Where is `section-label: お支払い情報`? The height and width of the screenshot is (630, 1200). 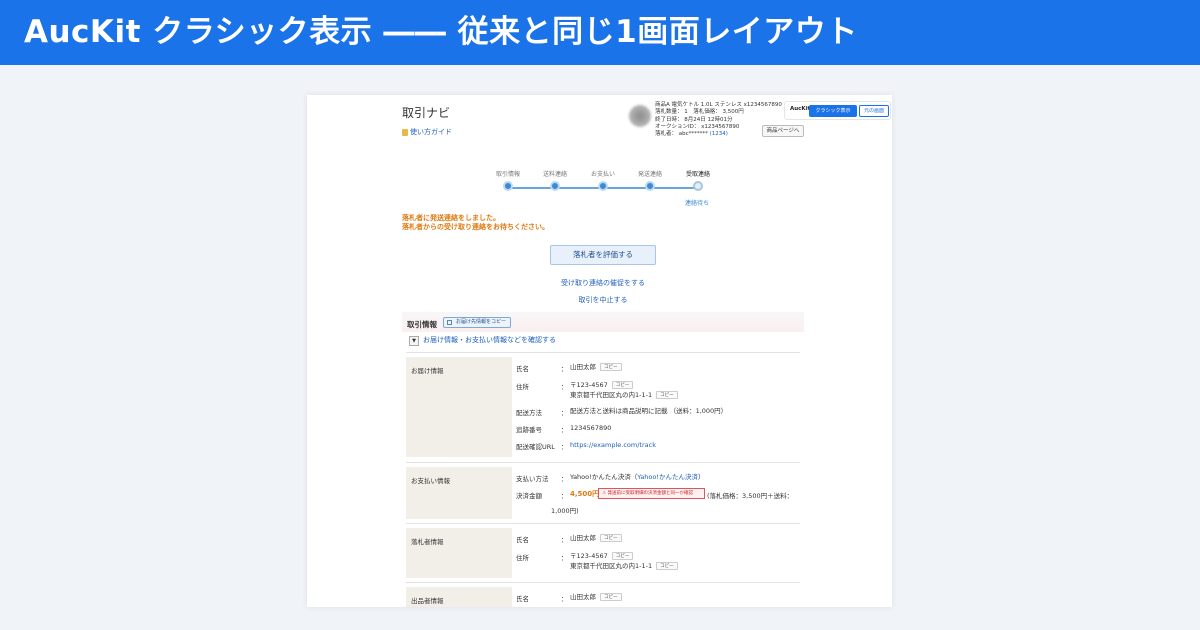 section-label: お支払い情報 is located at coordinates (430, 481).